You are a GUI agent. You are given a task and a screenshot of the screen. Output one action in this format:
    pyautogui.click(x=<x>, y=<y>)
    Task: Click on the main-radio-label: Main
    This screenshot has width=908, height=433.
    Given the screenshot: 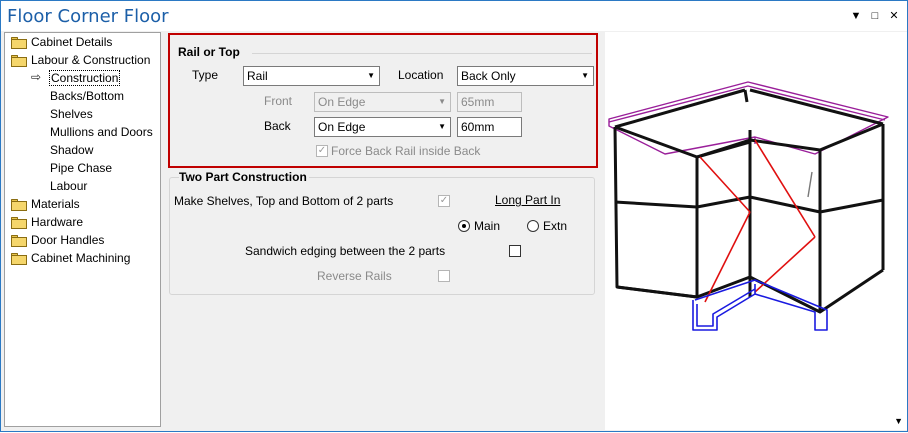 What is the action you would take?
    pyautogui.click(x=487, y=226)
    